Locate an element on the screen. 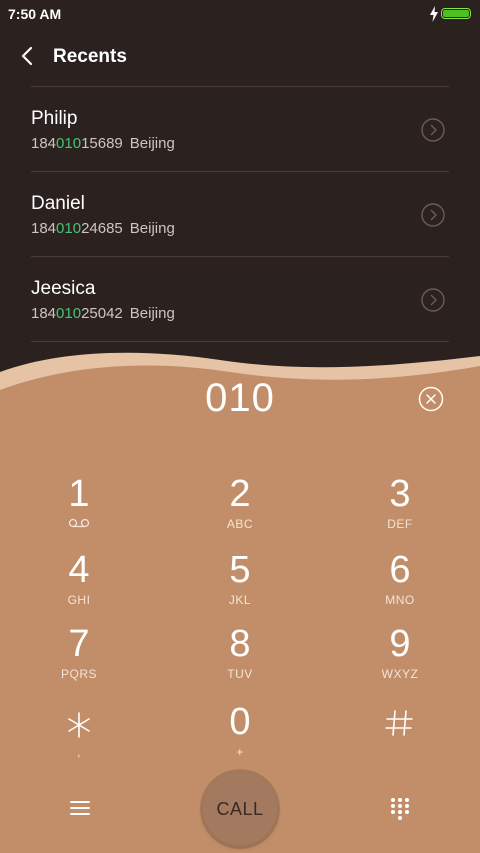 The height and width of the screenshot is (853, 480). key-2: 2 ABC is located at coordinates (240, 508).